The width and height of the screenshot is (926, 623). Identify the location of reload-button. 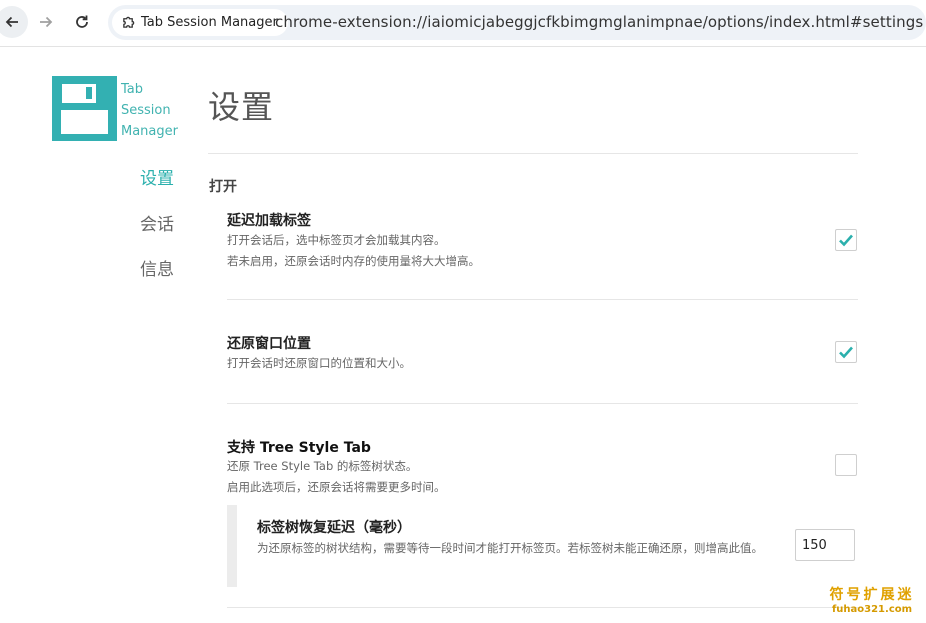
(82, 22).